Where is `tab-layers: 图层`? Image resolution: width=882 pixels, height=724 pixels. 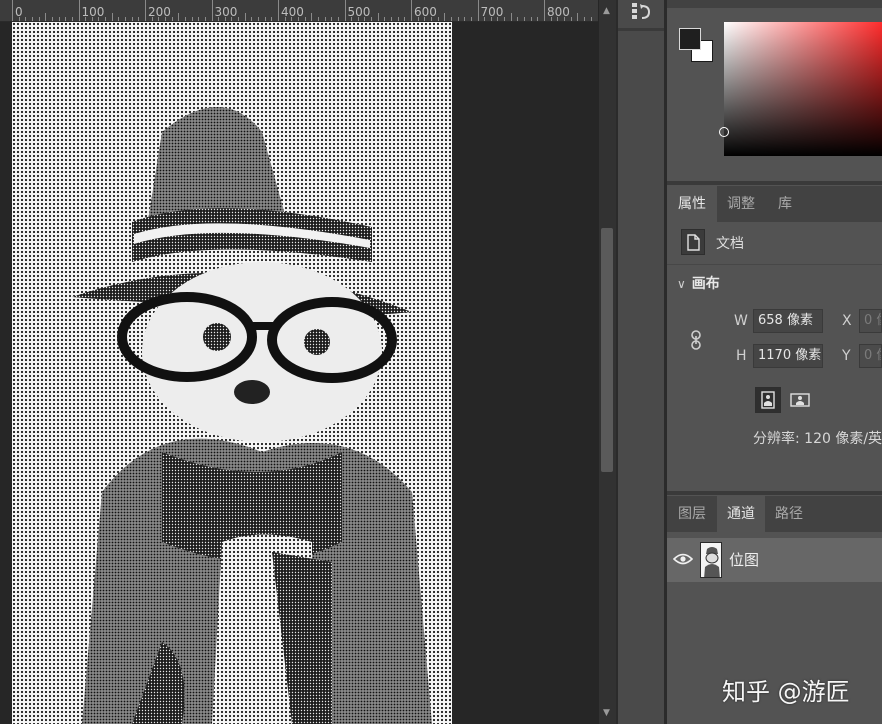
tab-layers: 图层 is located at coordinates (692, 514).